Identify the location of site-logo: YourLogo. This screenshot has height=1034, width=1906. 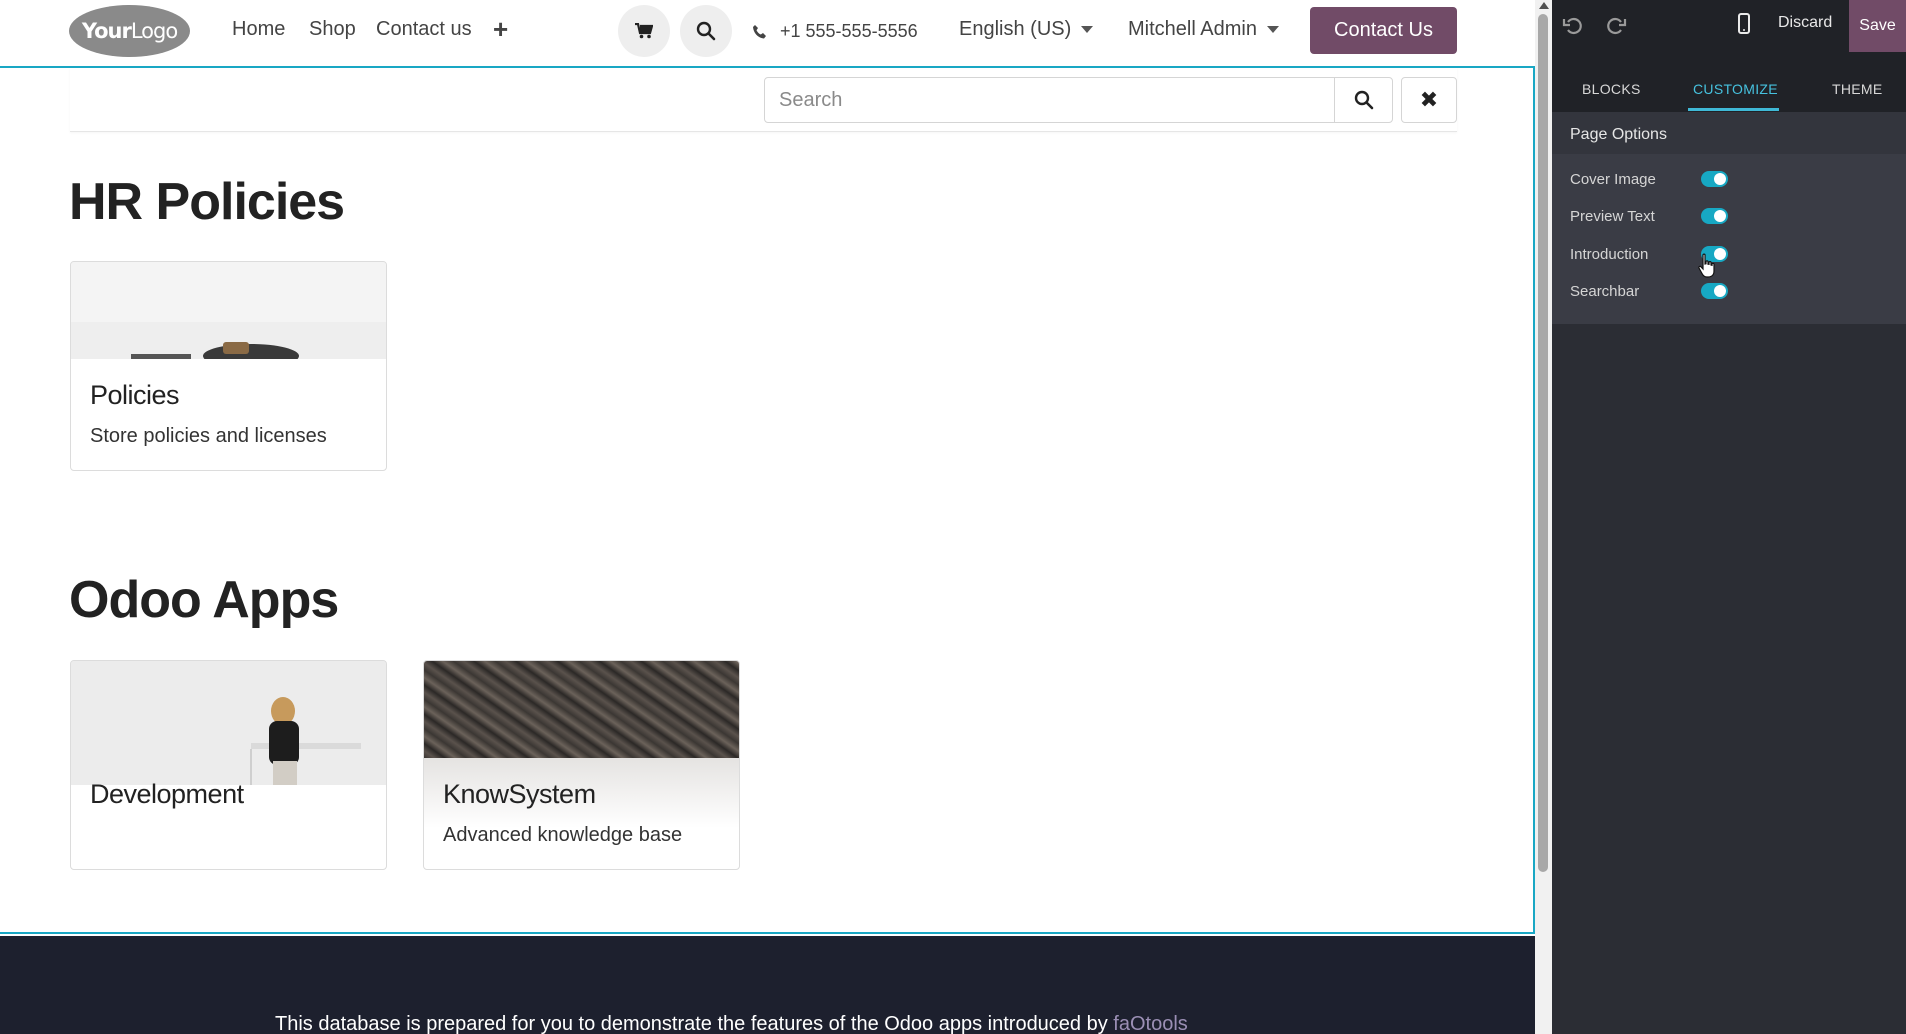
(129, 31).